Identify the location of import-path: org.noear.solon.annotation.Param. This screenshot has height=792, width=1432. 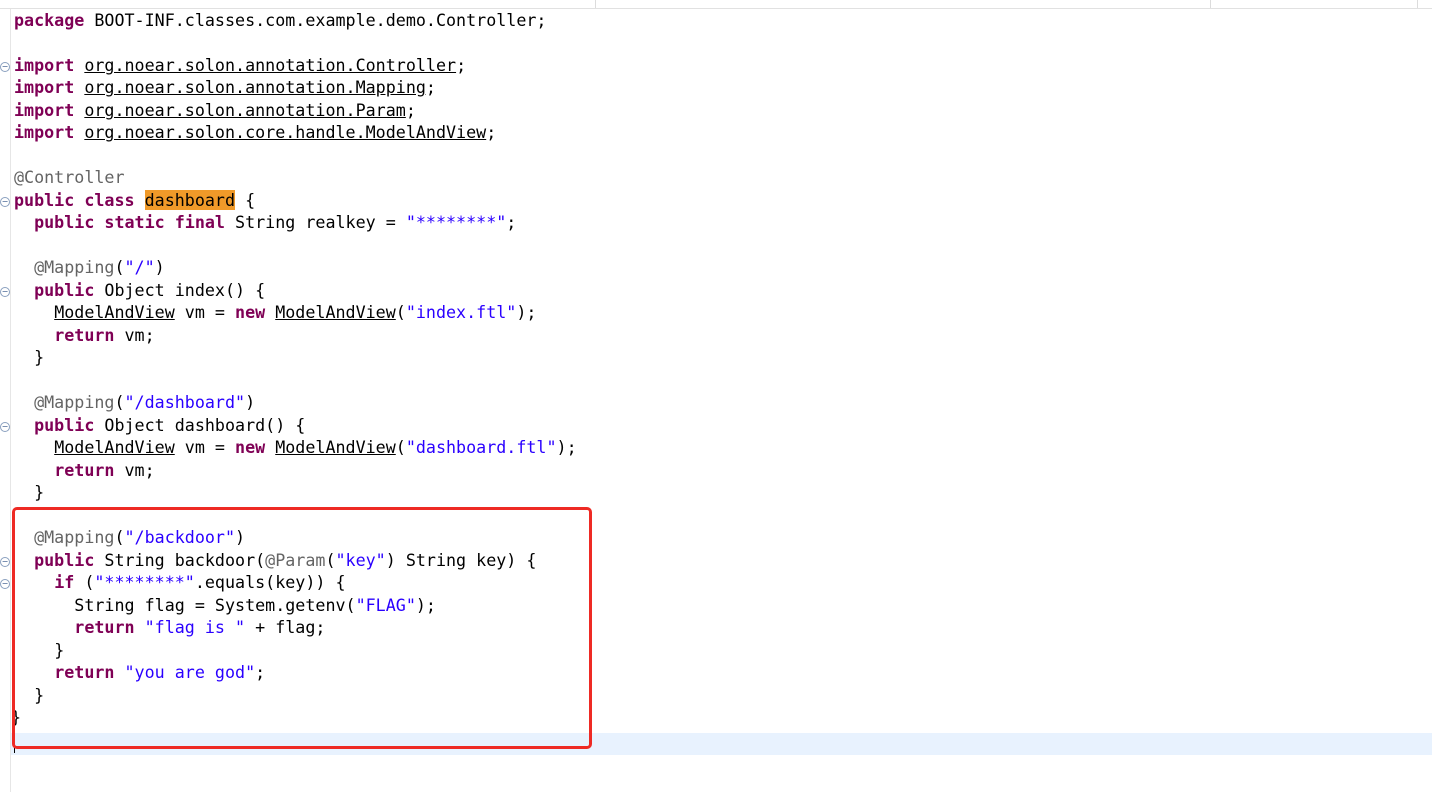
(245, 110).